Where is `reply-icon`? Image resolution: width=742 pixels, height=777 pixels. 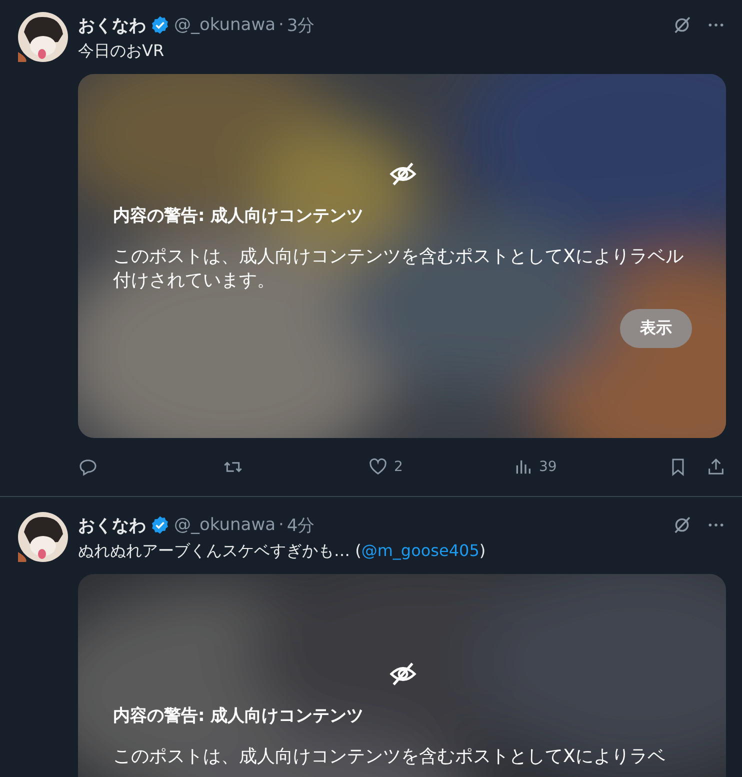
reply-icon is located at coordinates (88, 467).